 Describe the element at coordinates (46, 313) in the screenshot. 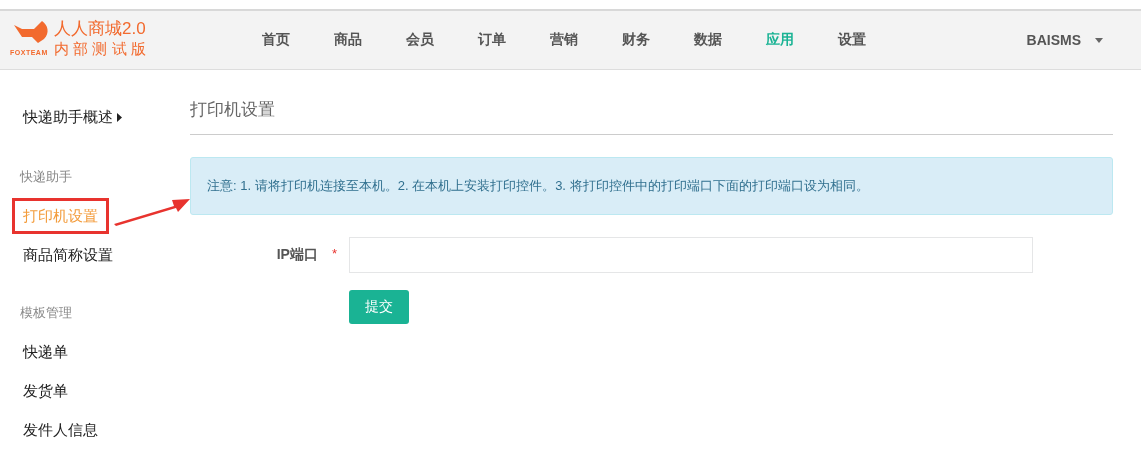

I see `sidebar-heading: 模板管理` at that location.